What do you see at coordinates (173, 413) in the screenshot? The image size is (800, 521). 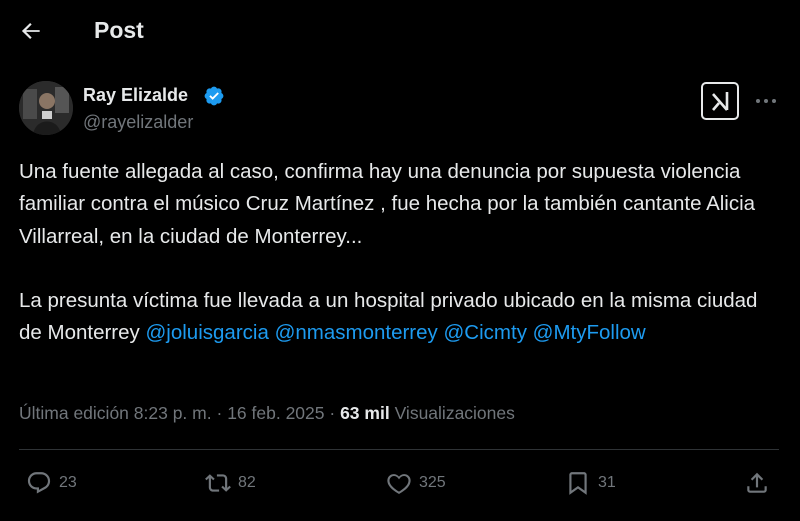 I see `post-time: 8:23 p. m.` at bounding box center [173, 413].